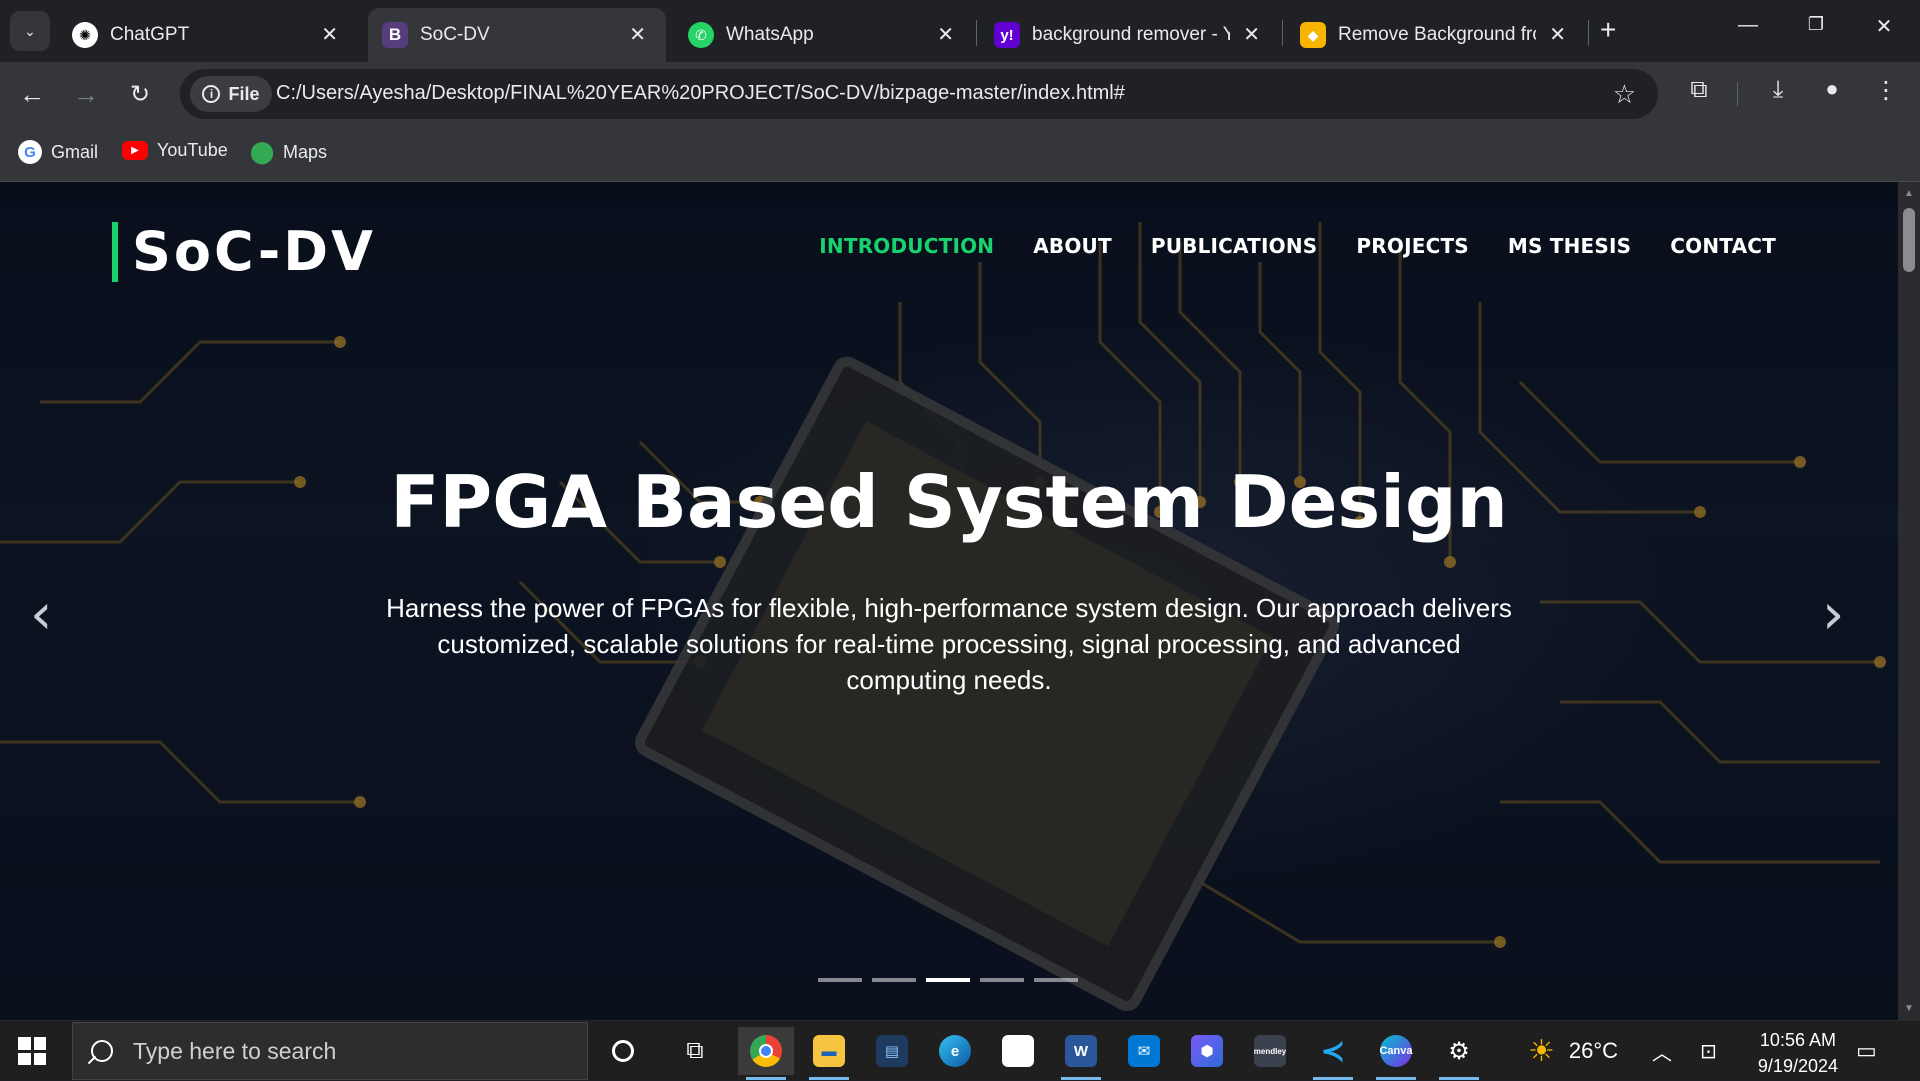 This screenshot has height=1081, width=1920. I want to click on mail-icon: ✉, so click(1144, 1051).